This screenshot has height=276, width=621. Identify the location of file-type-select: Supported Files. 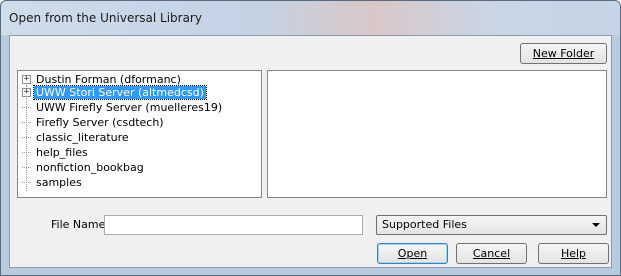
(491, 225).